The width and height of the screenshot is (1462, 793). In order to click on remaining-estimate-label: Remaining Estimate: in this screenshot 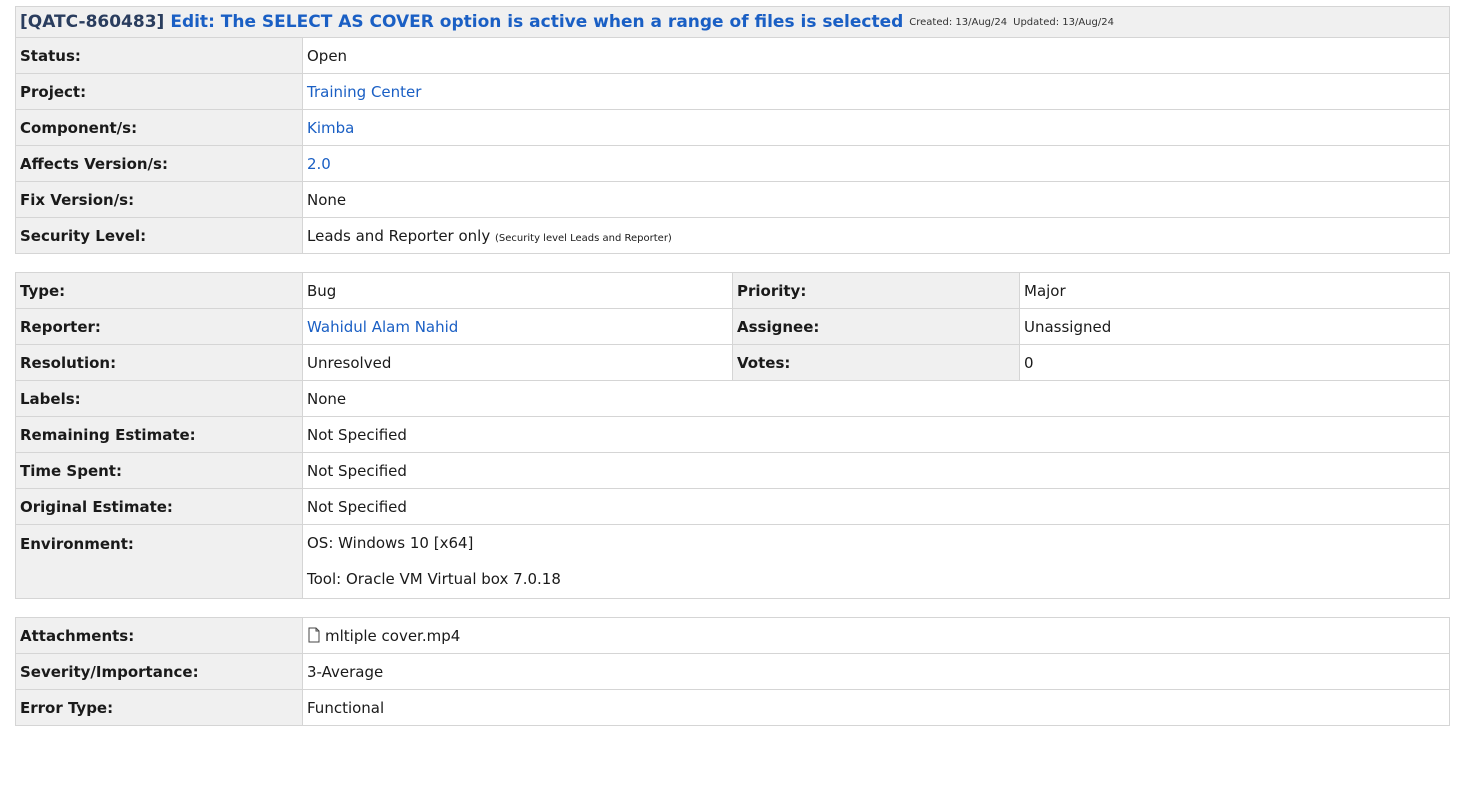, I will do `click(159, 434)`.